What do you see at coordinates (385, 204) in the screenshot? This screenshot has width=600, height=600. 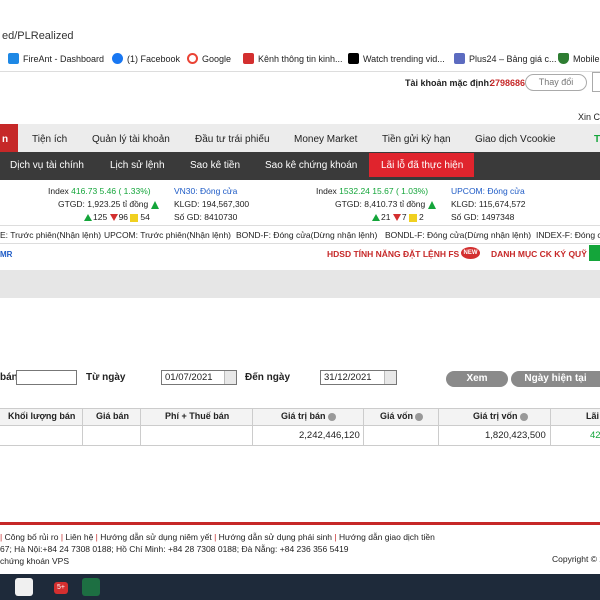 I see `hnx-gtgd: GTGD: 8,410.73 tỉ đồng` at bounding box center [385, 204].